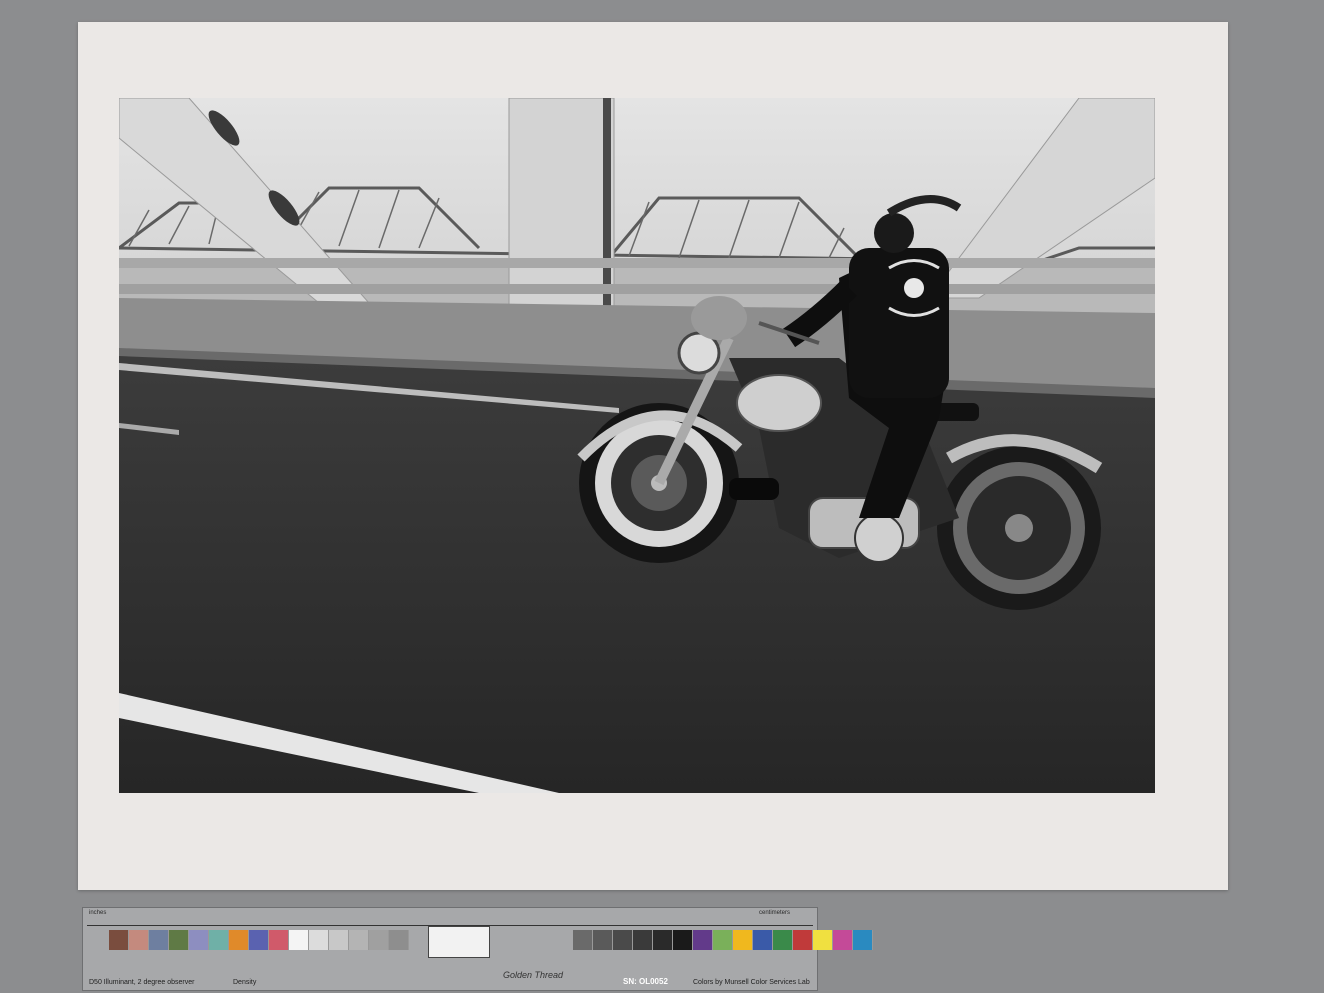 The width and height of the screenshot is (1324, 993). What do you see at coordinates (533, 975) in the screenshot?
I see `brand-label: Golden Thread` at bounding box center [533, 975].